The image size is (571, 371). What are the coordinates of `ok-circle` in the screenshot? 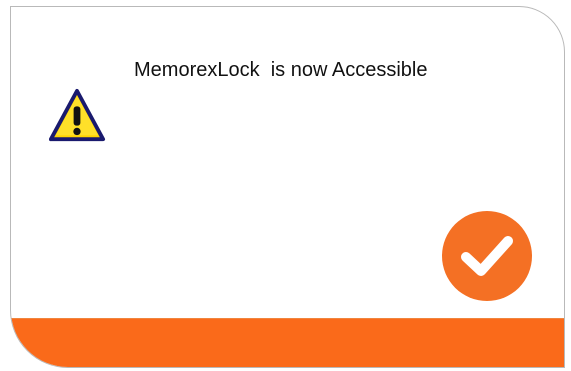 It's located at (487, 256).